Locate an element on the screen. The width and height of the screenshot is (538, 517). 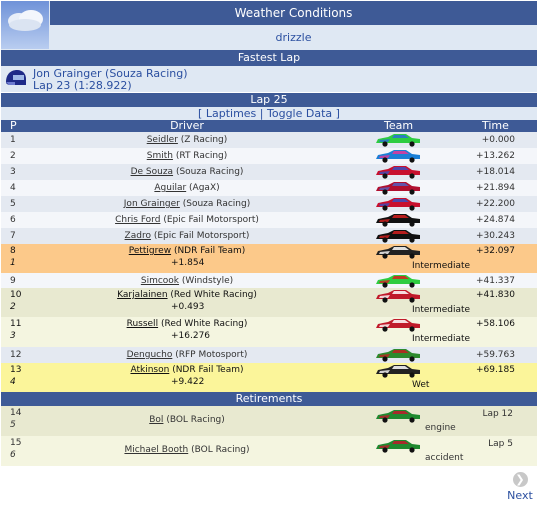
lap-links: [ Laptimes | Toggle Data ] is located at coordinates (269, 113).